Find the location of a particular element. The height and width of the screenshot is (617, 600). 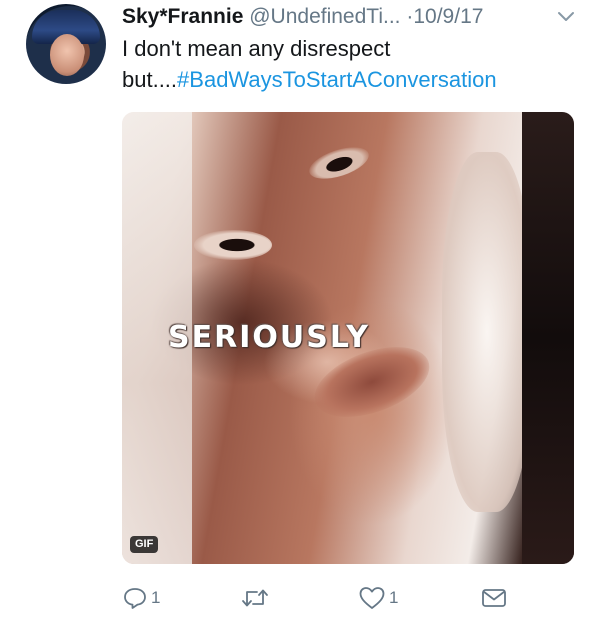

media-eye-right is located at coordinates (339, 163).